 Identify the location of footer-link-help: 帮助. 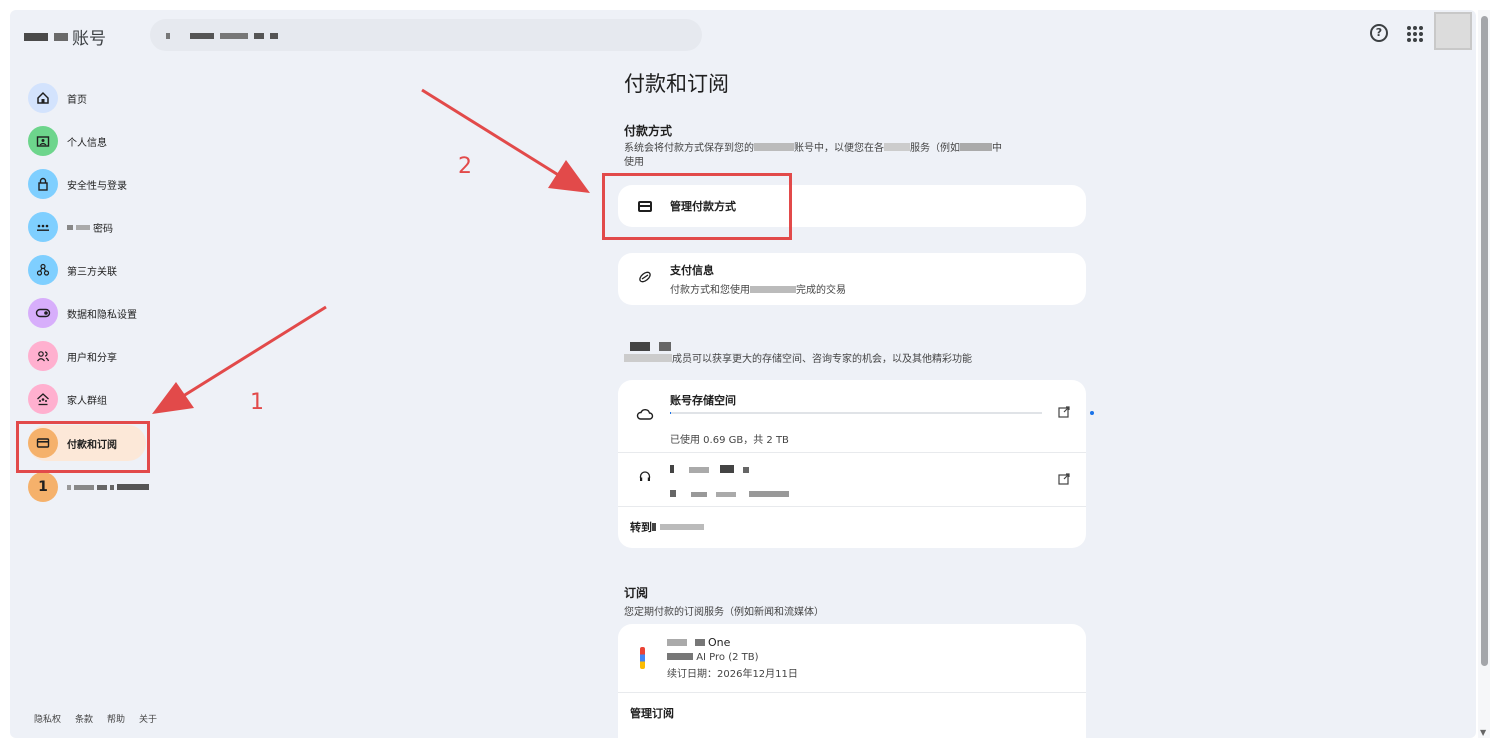
(116, 718).